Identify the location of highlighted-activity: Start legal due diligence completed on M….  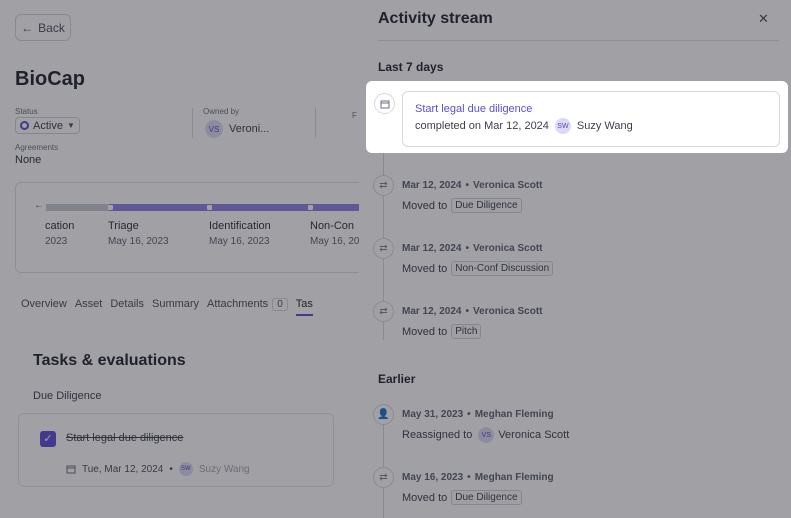
(577, 117).